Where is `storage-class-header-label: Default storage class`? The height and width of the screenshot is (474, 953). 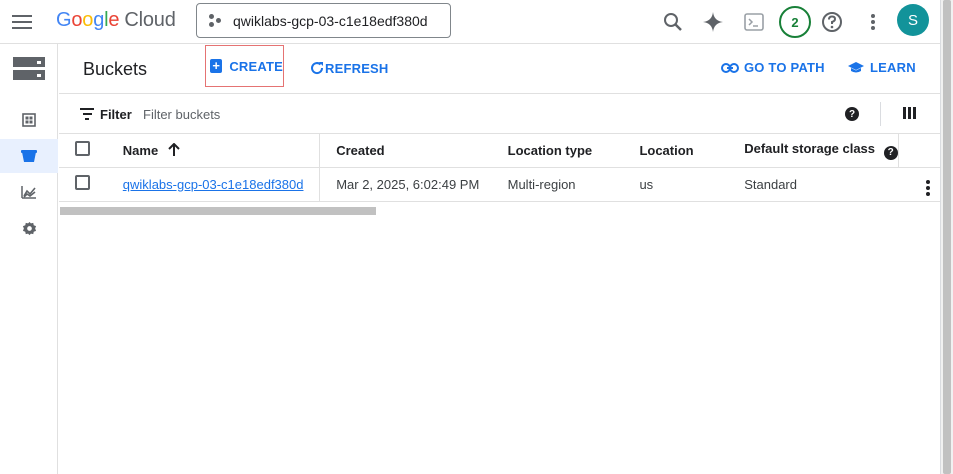
storage-class-header-label: Default storage class is located at coordinates (810, 148).